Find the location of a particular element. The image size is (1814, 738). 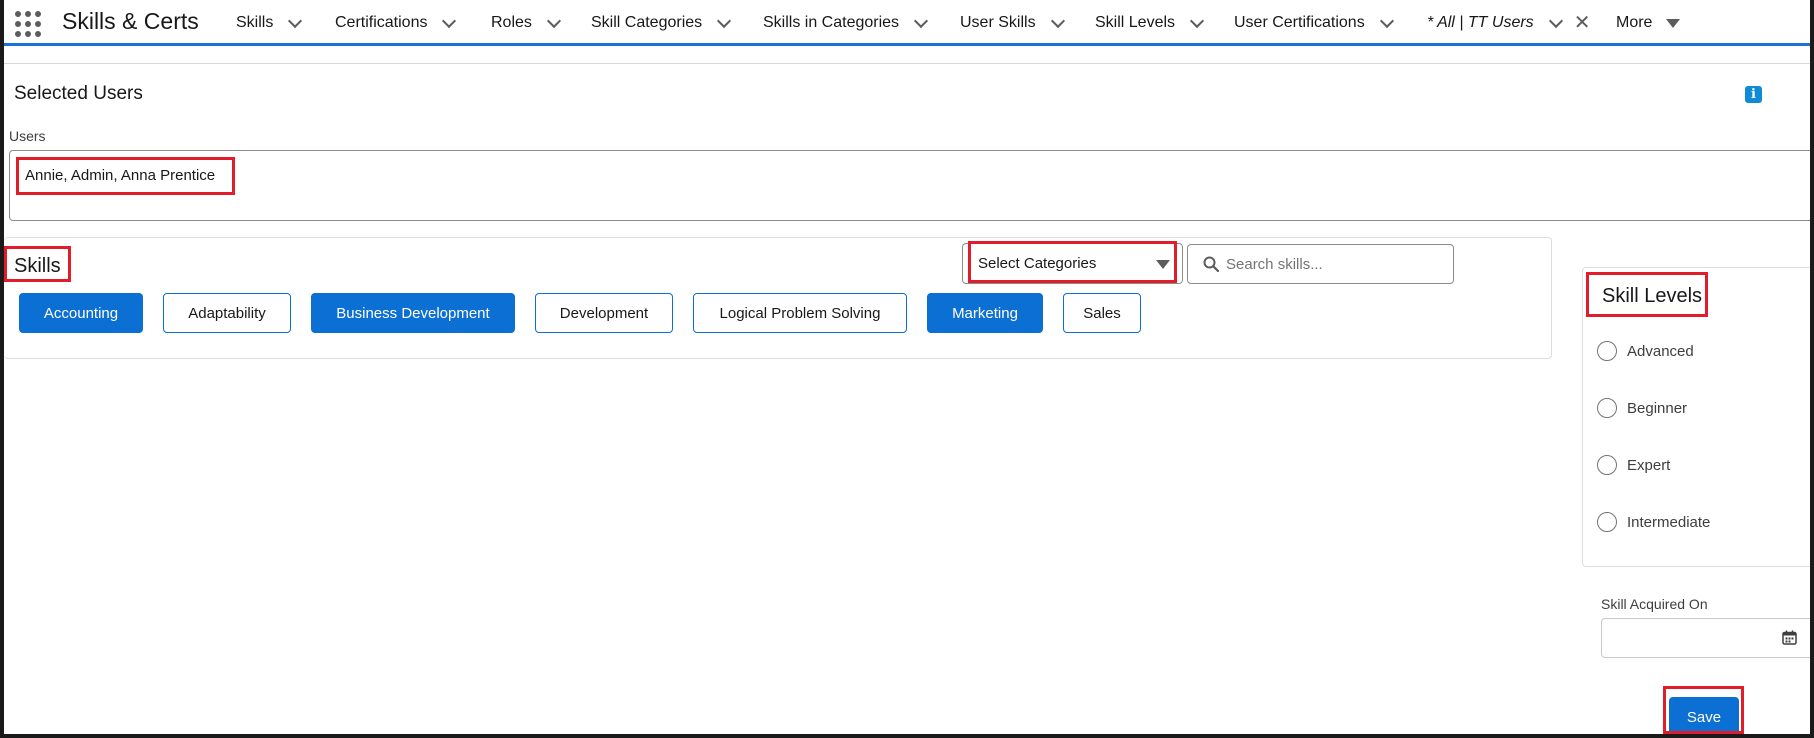

nav-item-label: User Certifications is located at coordinates (1299, 22).